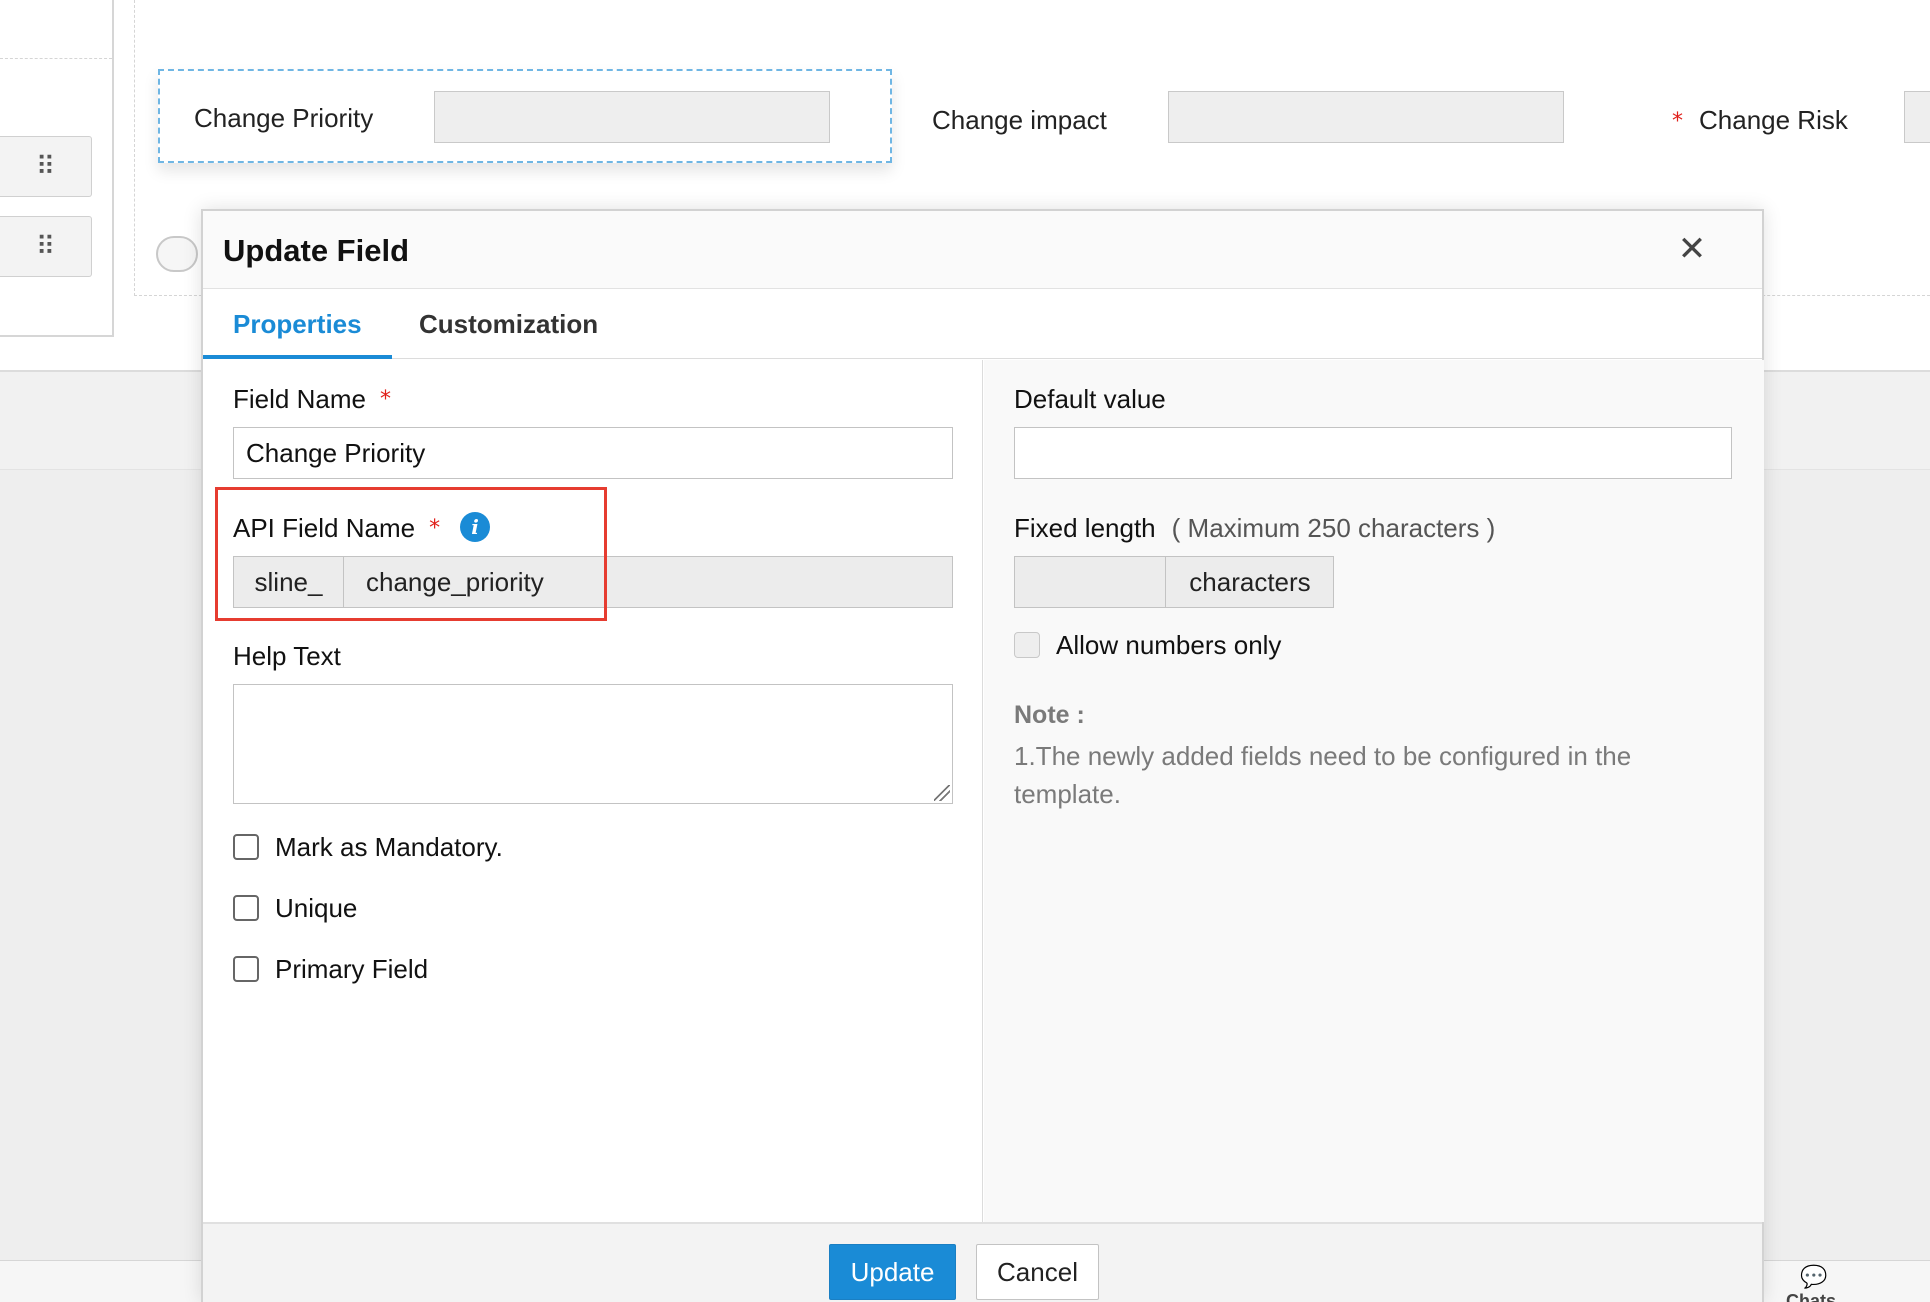 This screenshot has width=1930, height=1302. I want to click on checkbox-unique: Unique, so click(295, 908).